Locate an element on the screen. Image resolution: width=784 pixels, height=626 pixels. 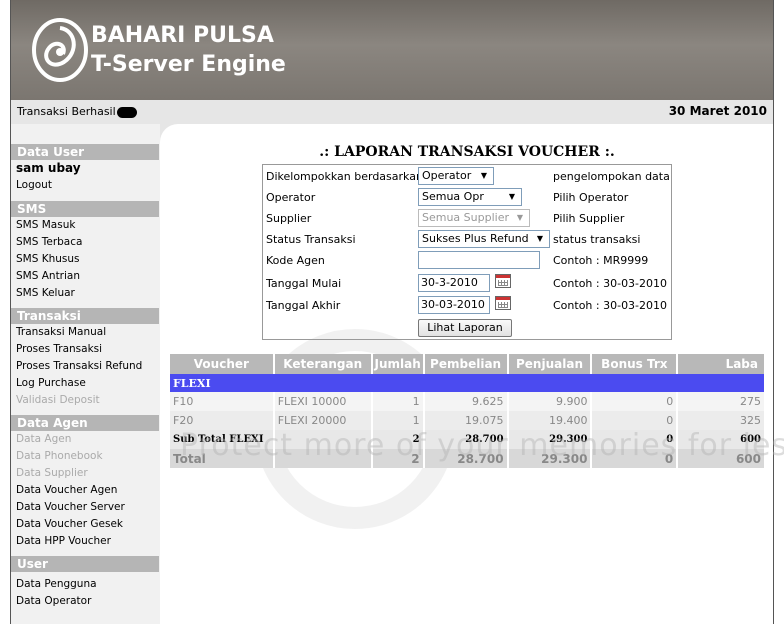
section-data-user: Data User is located at coordinates (85, 152).